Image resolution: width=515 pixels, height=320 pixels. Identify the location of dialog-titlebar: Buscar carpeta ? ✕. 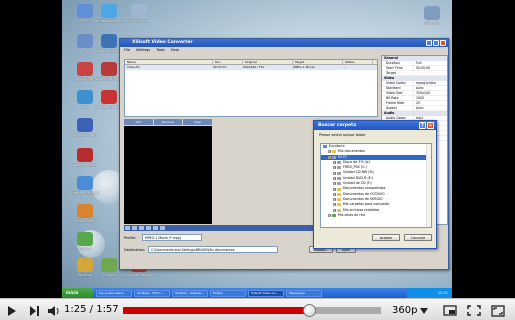
(375, 125).